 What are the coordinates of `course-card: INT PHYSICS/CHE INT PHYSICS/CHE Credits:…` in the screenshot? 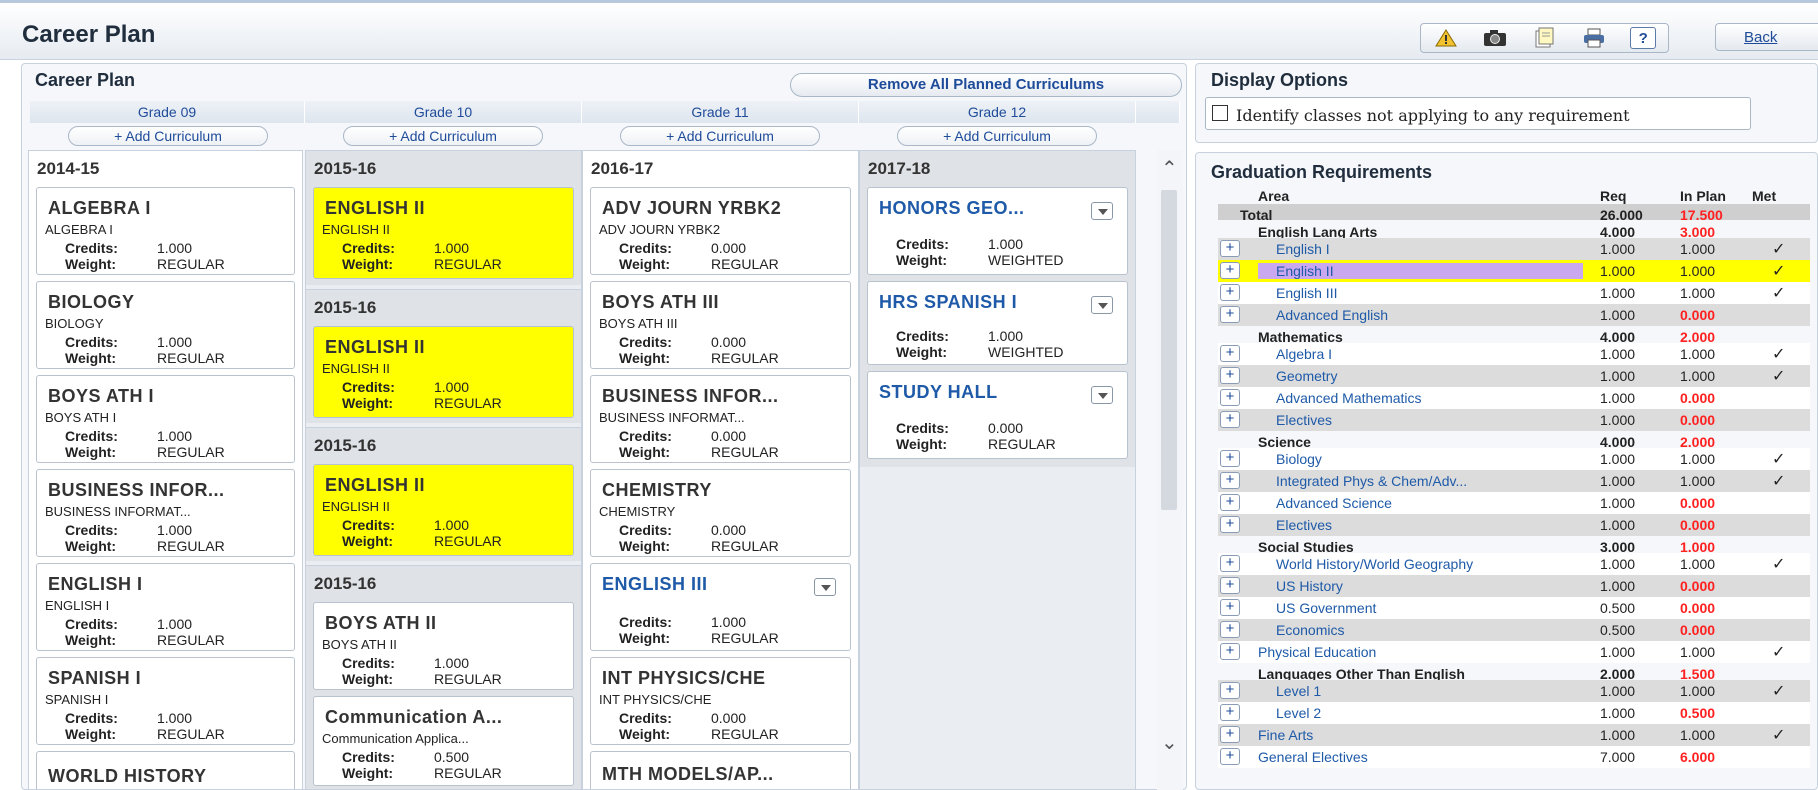 It's located at (720, 701).